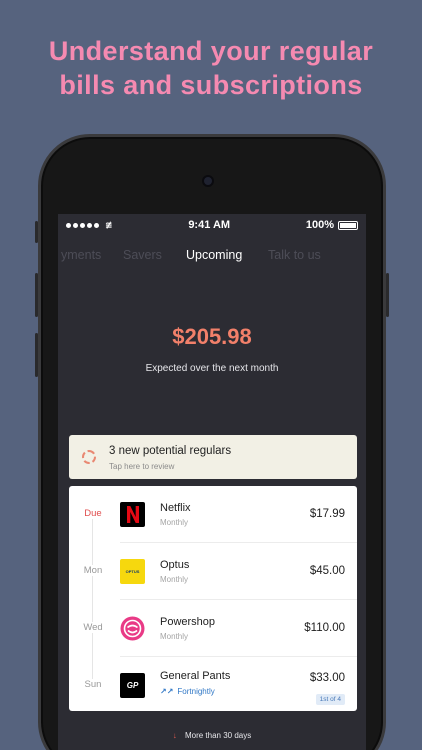 Image resolution: width=422 pixels, height=750 pixels. What do you see at coordinates (327, 571) in the screenshot?
I see `payment-amount: $45.00` at bounding box center [327, 571].